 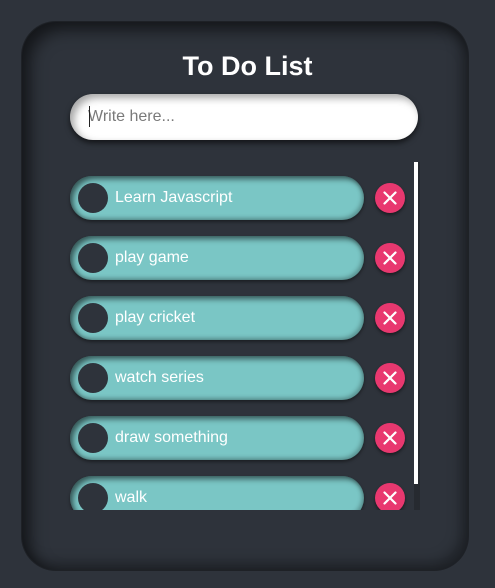 What do you see at coordinates (416, 323) in the screenshot?
I see `scrollbar-thumb` at bounding box center [416, 323].